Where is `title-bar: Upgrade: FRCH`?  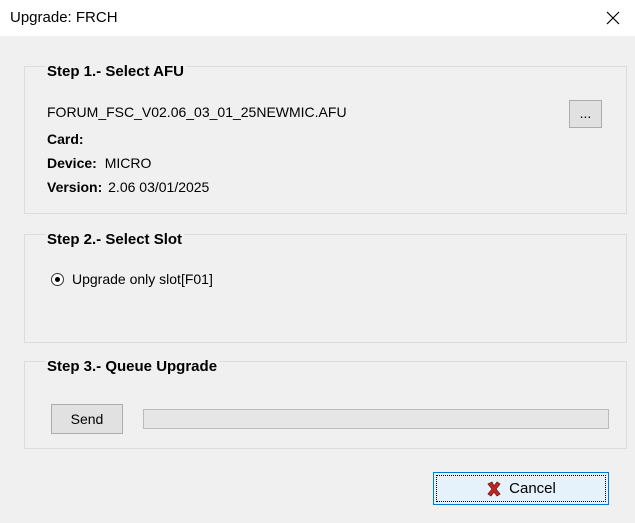 title-bar: Upgrade: FRCH is located at coordinates (317, 18).